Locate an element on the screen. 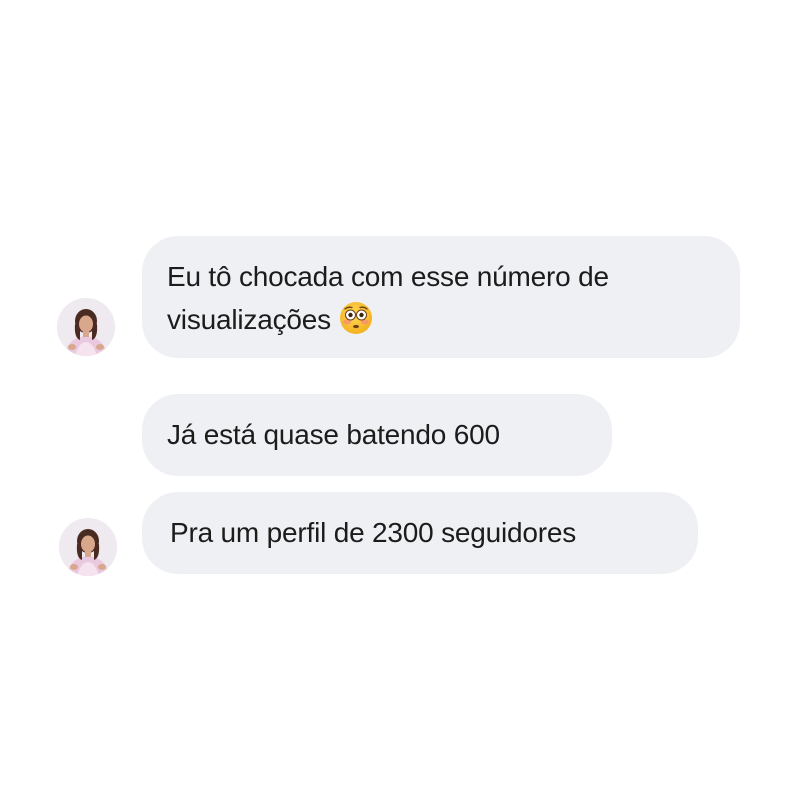 This screenshot has height=810, width=810. flushed-face-icon is located at coordinates (356, 324).